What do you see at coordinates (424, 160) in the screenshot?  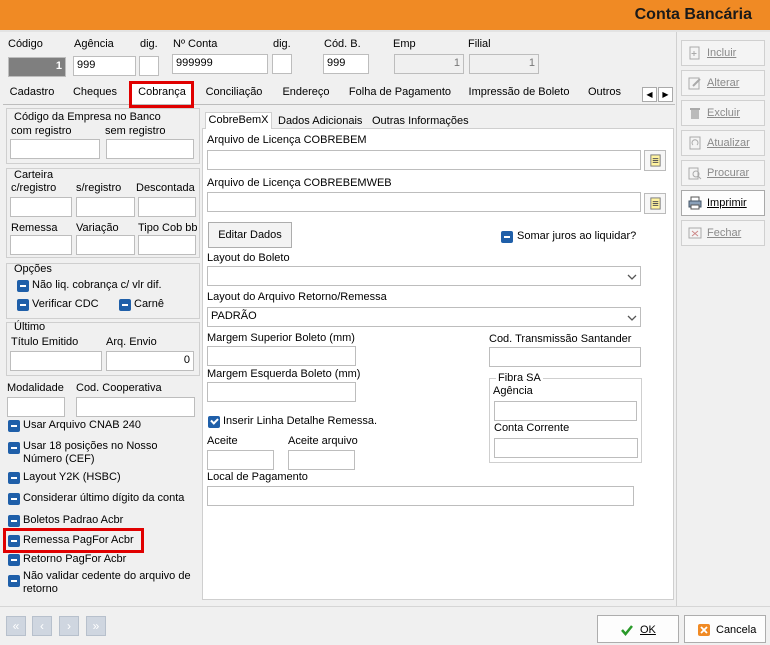 I see `licenca-cobrebem-field` at bounding box center [424, 160].